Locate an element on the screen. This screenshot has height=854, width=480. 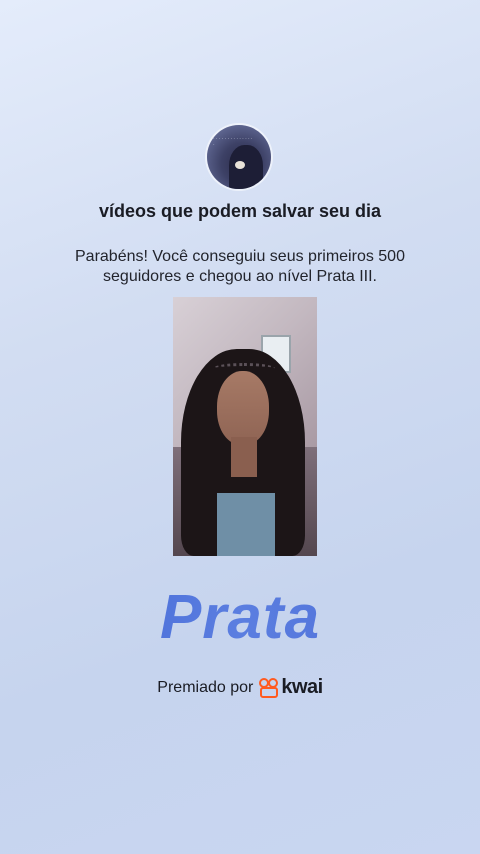
thumbnail-neck is located at coordinates (244, 457).